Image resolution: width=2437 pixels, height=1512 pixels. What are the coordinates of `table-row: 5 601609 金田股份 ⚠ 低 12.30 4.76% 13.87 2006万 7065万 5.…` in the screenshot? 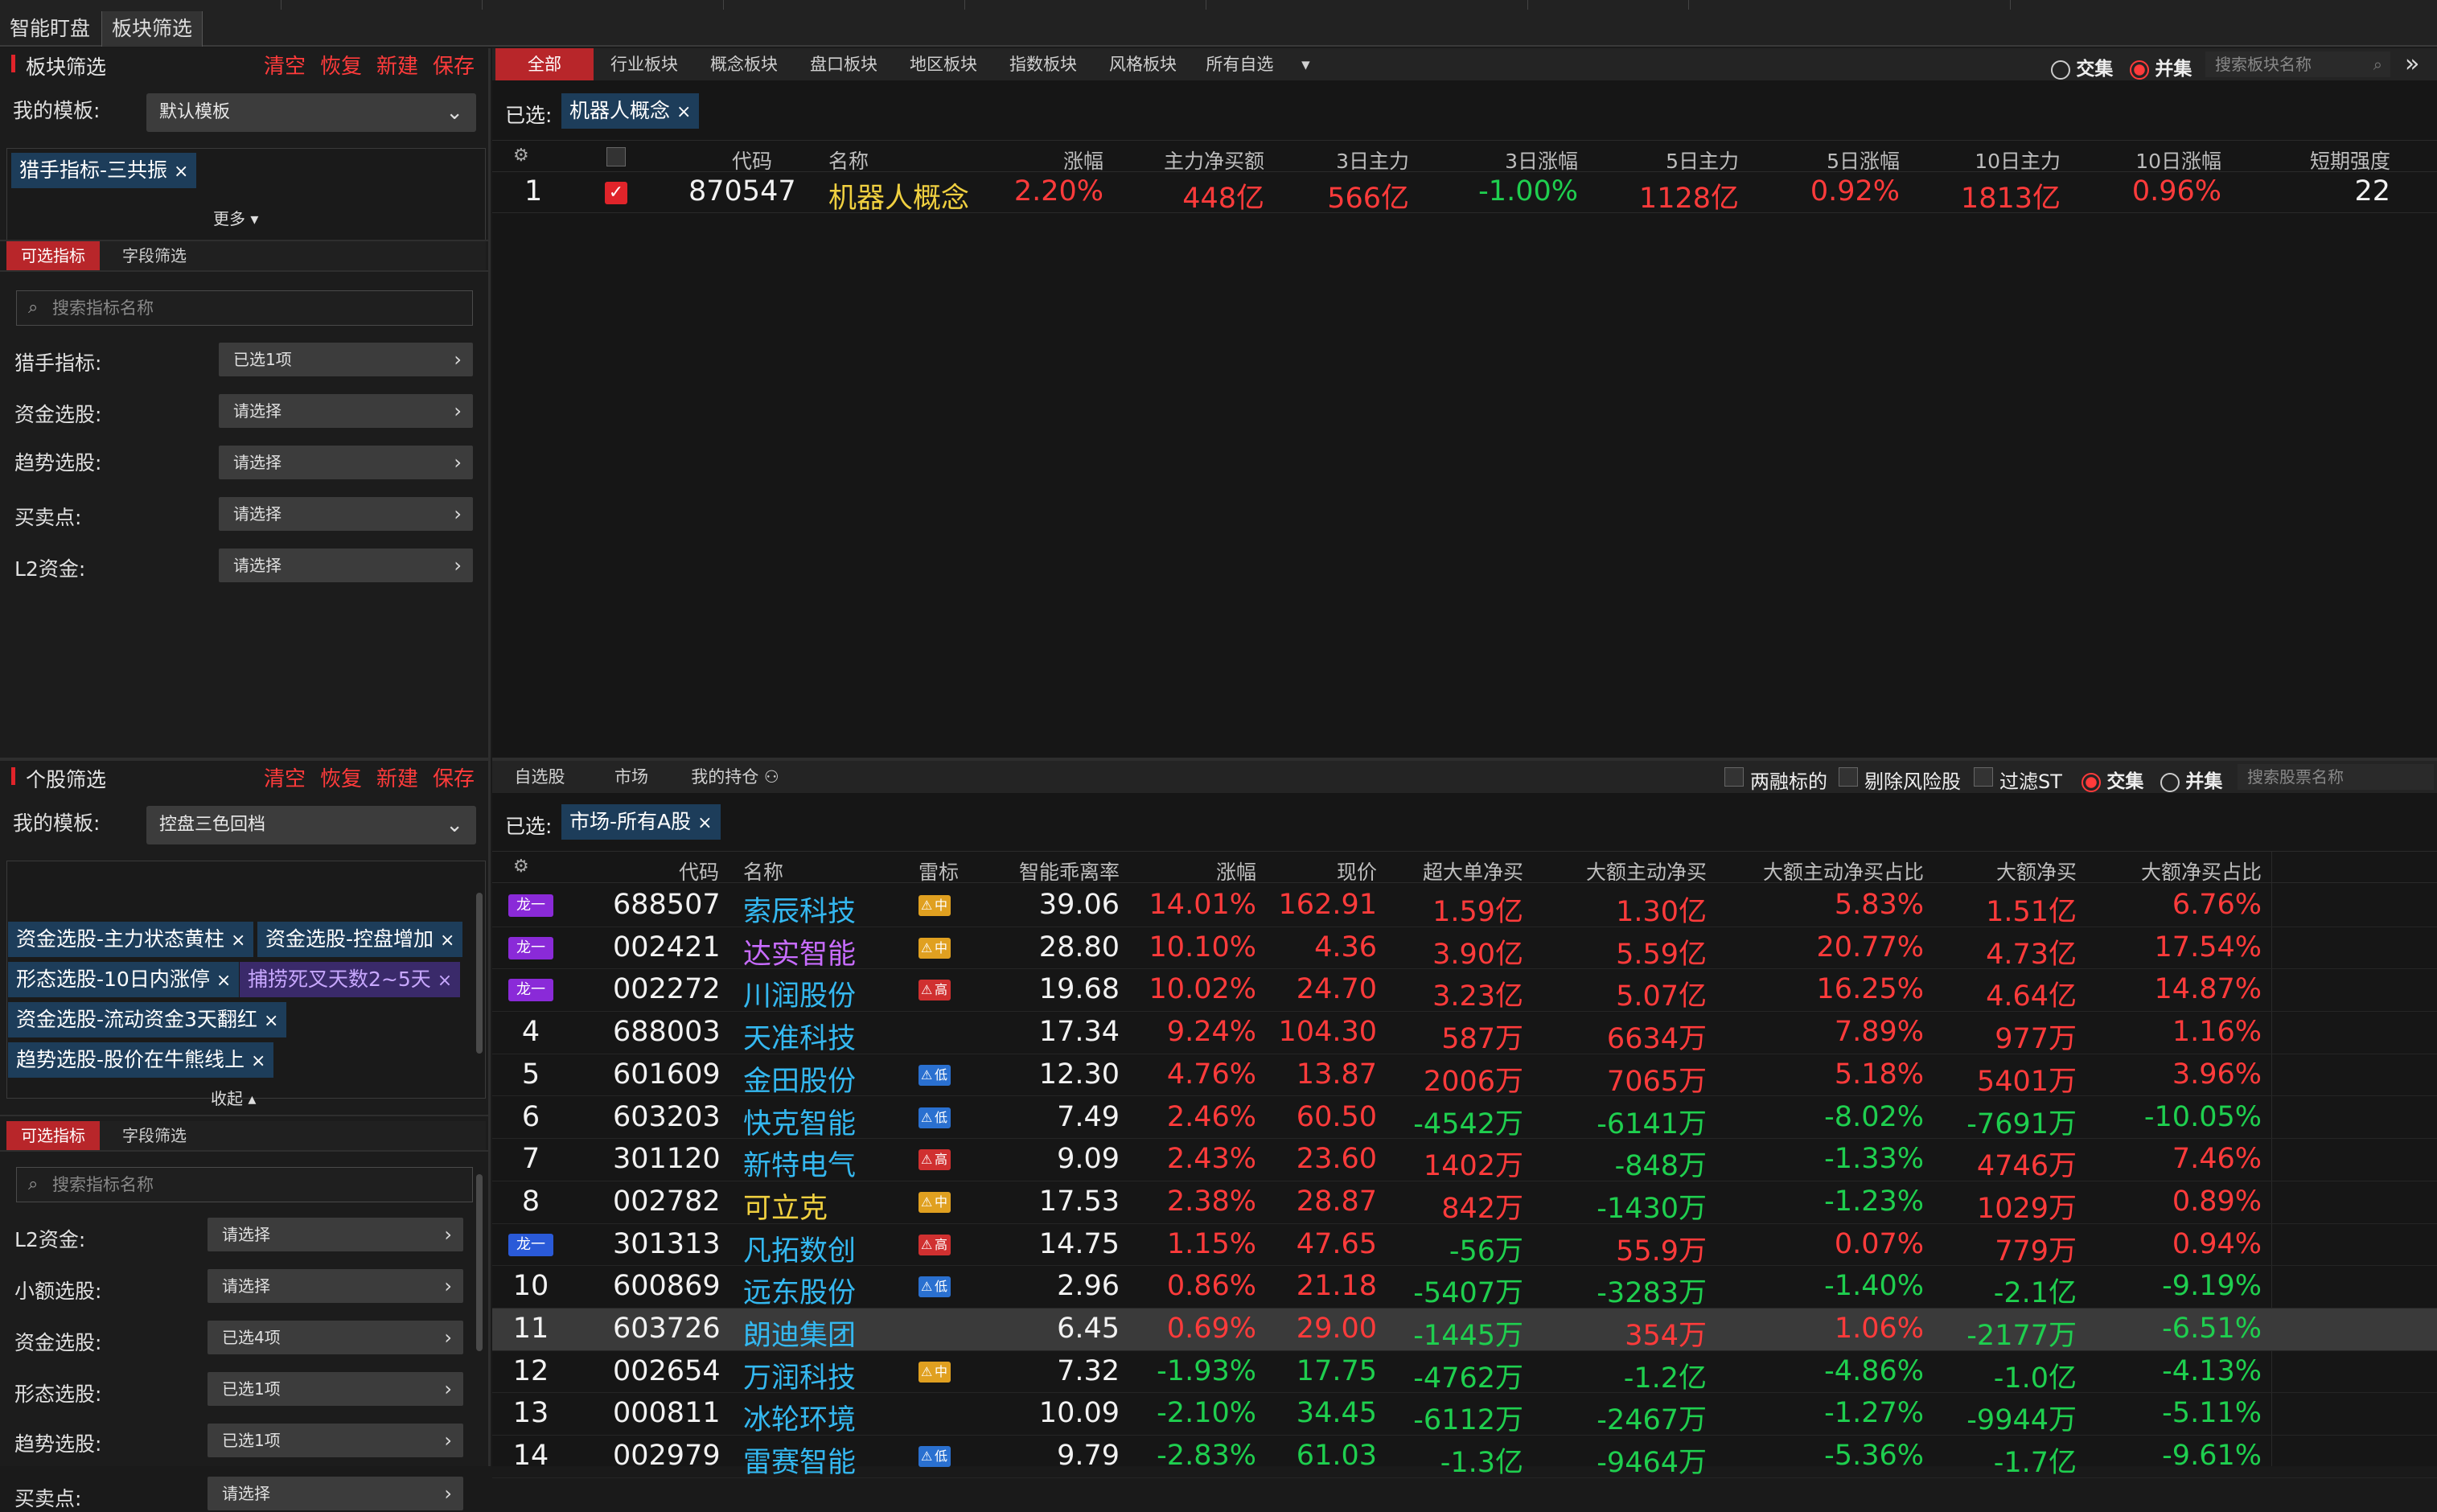 It's located at (1464, 1077).